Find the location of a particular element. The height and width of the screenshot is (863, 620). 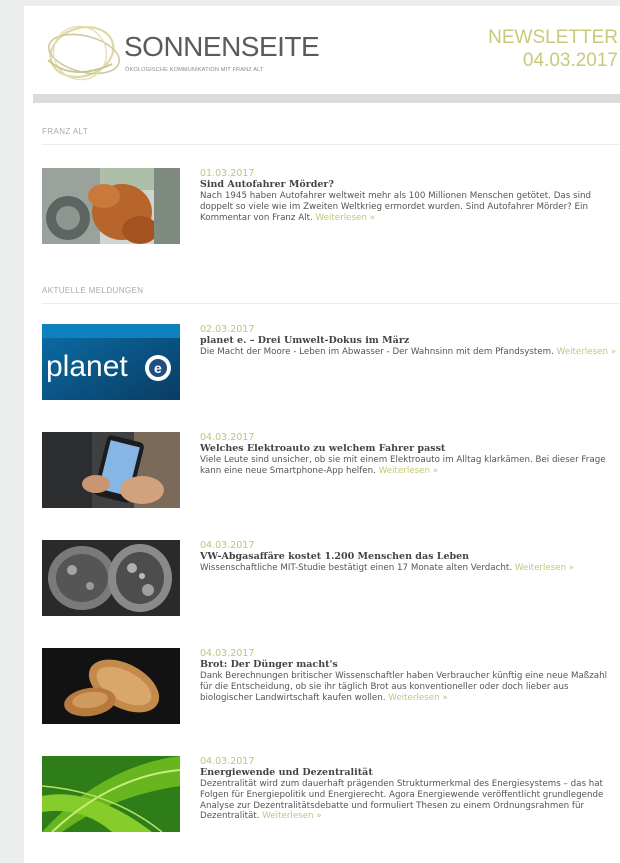

newsletter-label: NEWSLETTER is located at coordinates (553, 37).